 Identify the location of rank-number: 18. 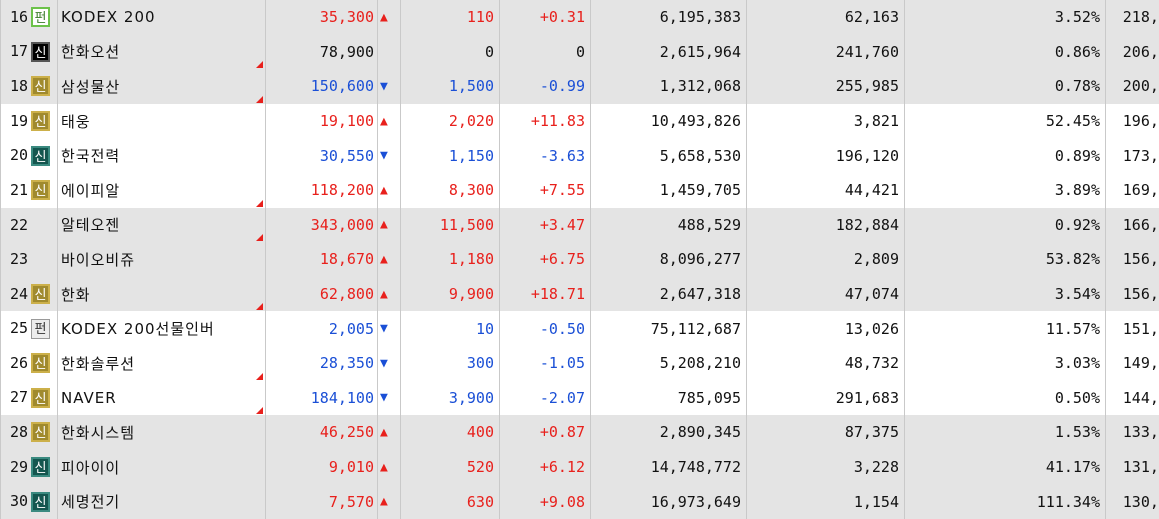
(18, 85).